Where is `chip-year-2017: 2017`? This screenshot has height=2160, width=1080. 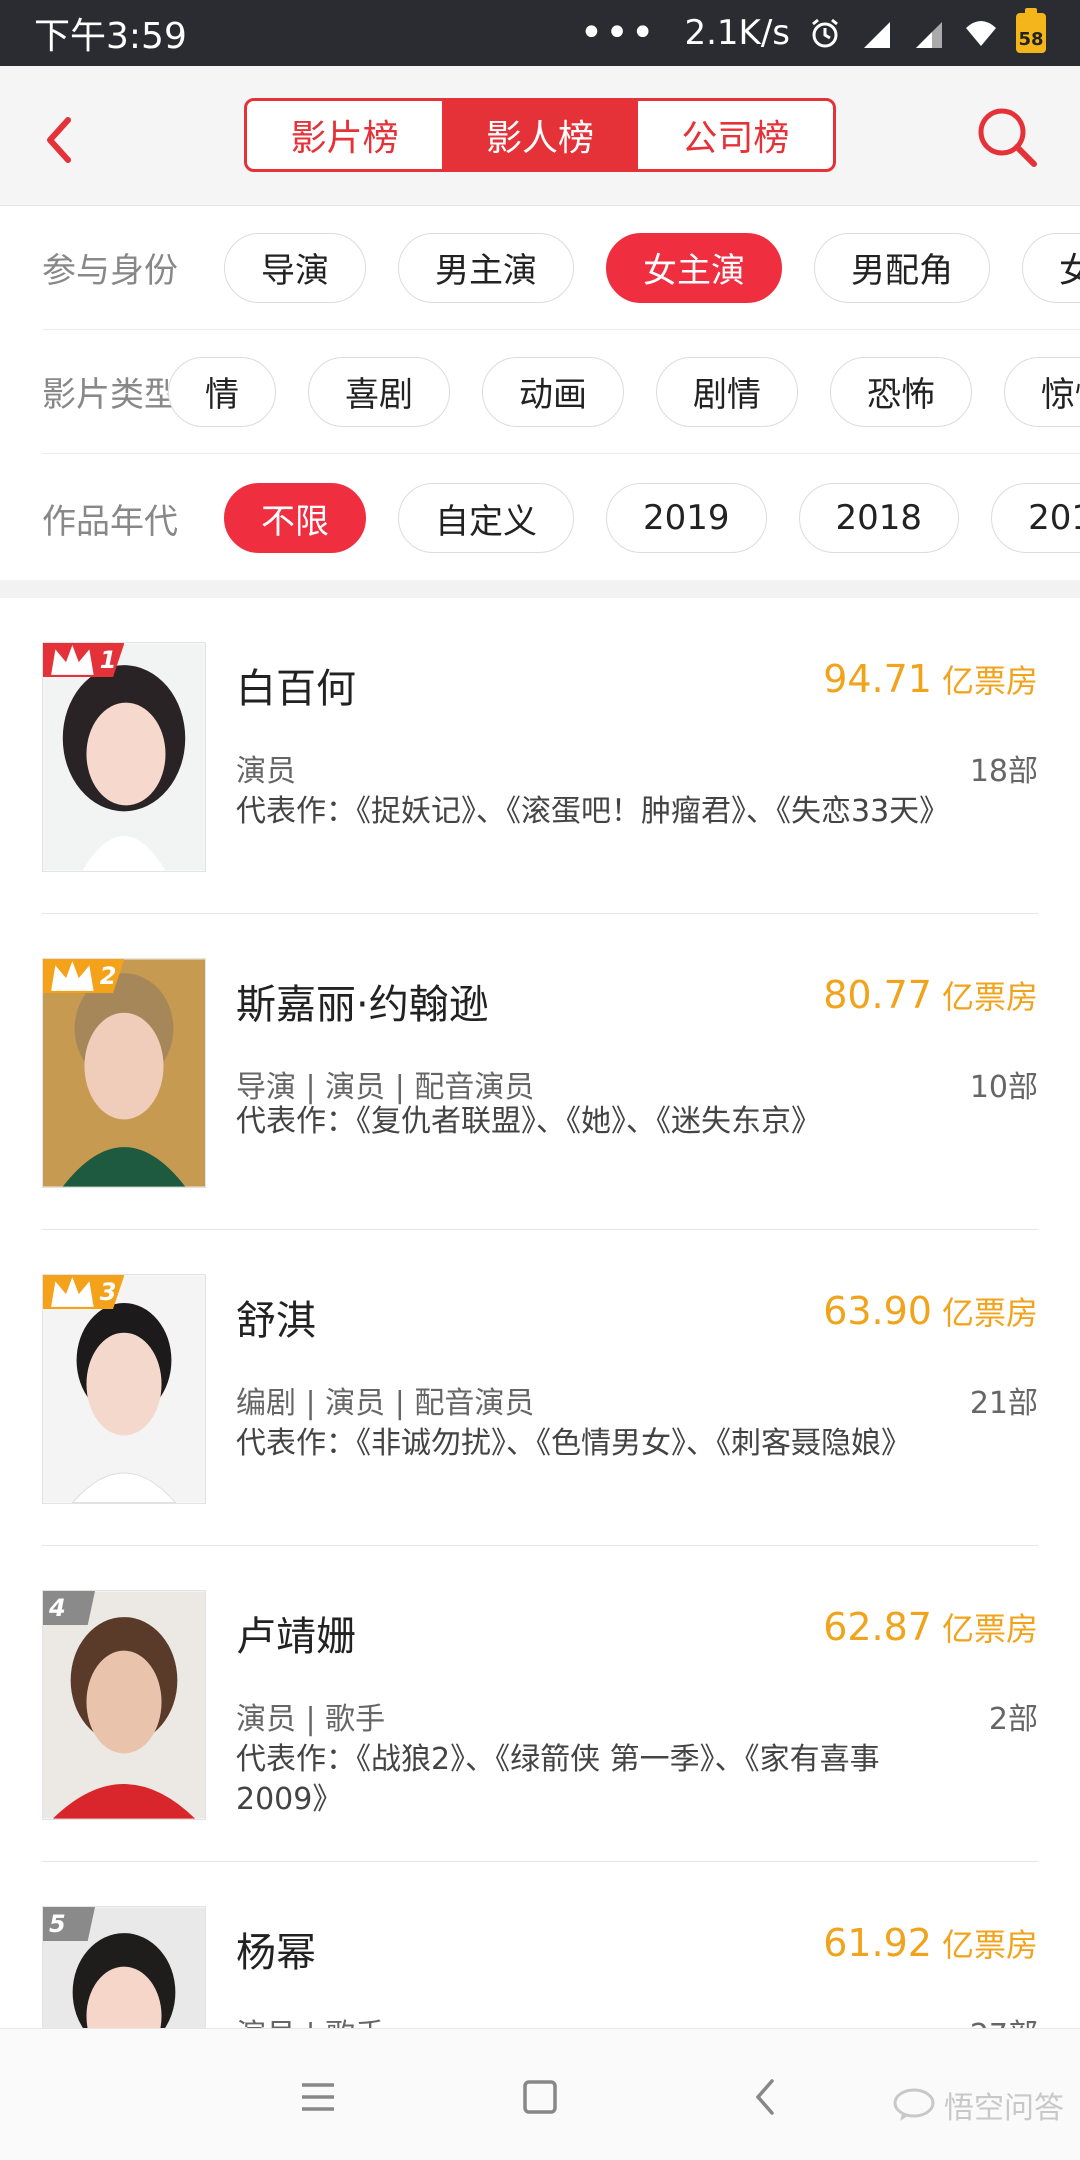 chip-year-2017: 2017 is located at coordinates (1035, 518).